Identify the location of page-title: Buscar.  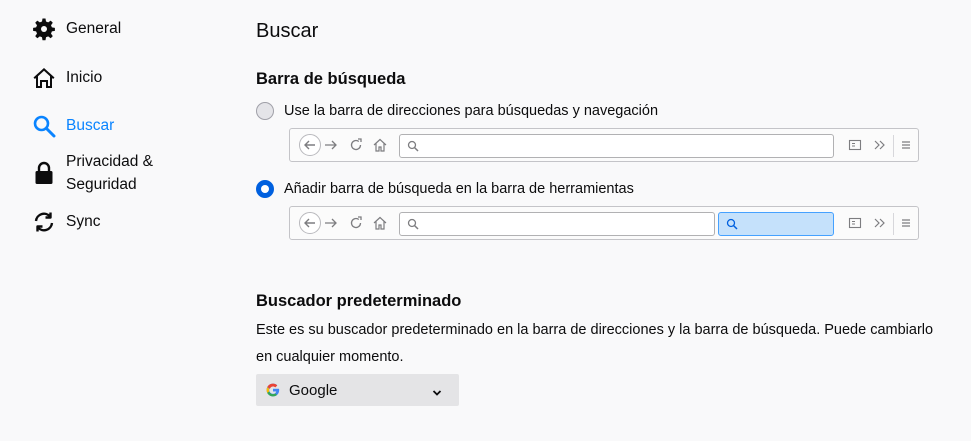
(287, 31).